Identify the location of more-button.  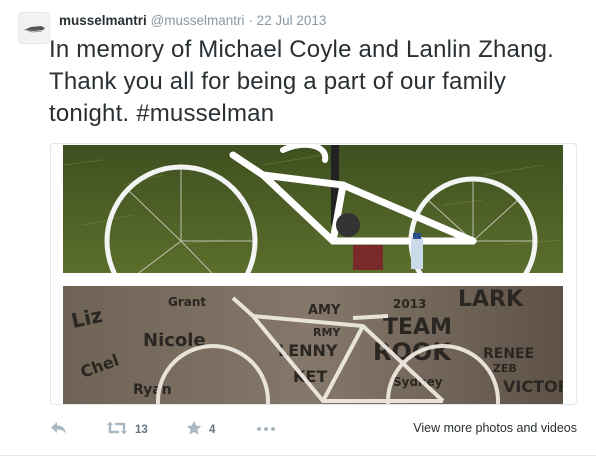
(266, 429).